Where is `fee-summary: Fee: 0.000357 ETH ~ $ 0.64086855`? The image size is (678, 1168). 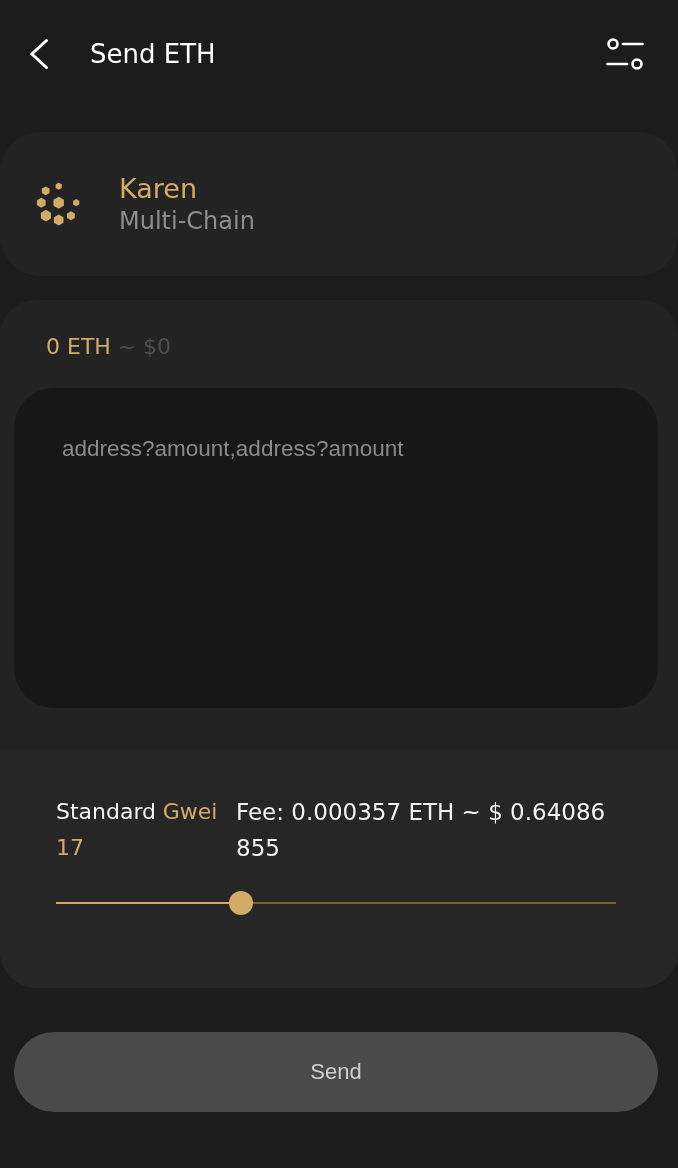
fee-summary: Fee: 0.000357 ETH ~ $ 0.64086855 is located at coordinates (421, 830).